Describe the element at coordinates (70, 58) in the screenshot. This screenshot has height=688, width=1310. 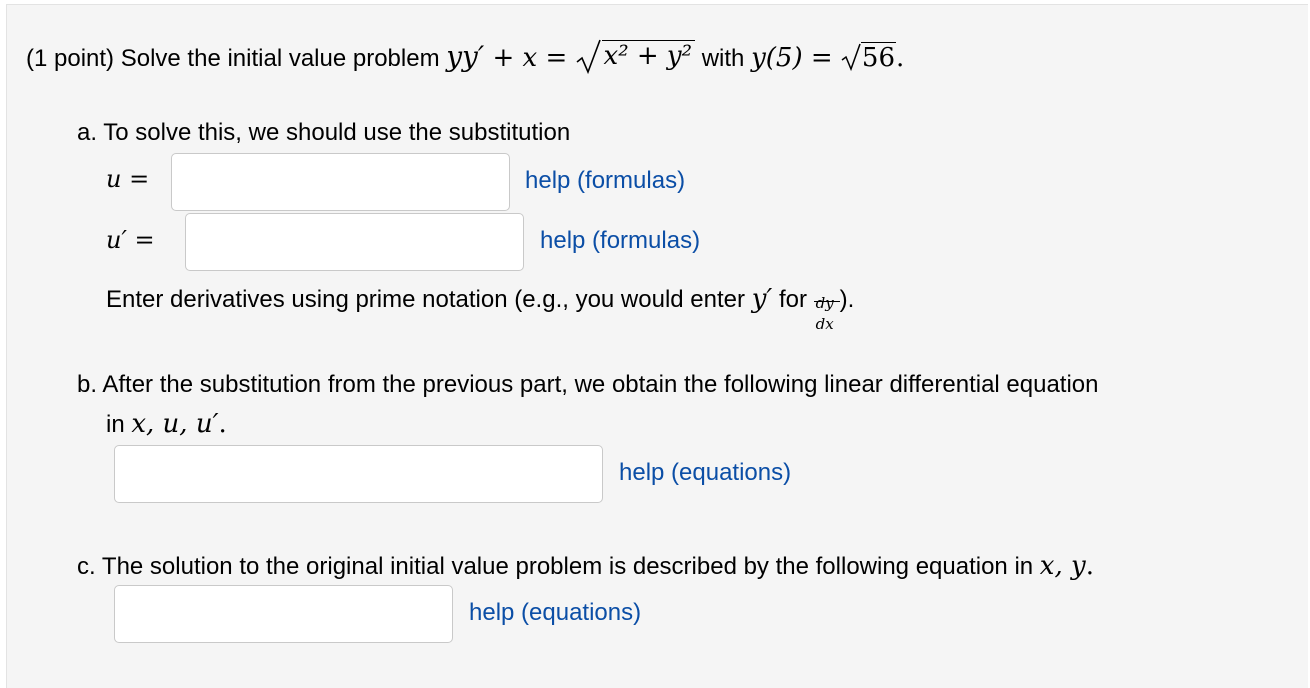
I see `points-label: (1 point)` at that location.